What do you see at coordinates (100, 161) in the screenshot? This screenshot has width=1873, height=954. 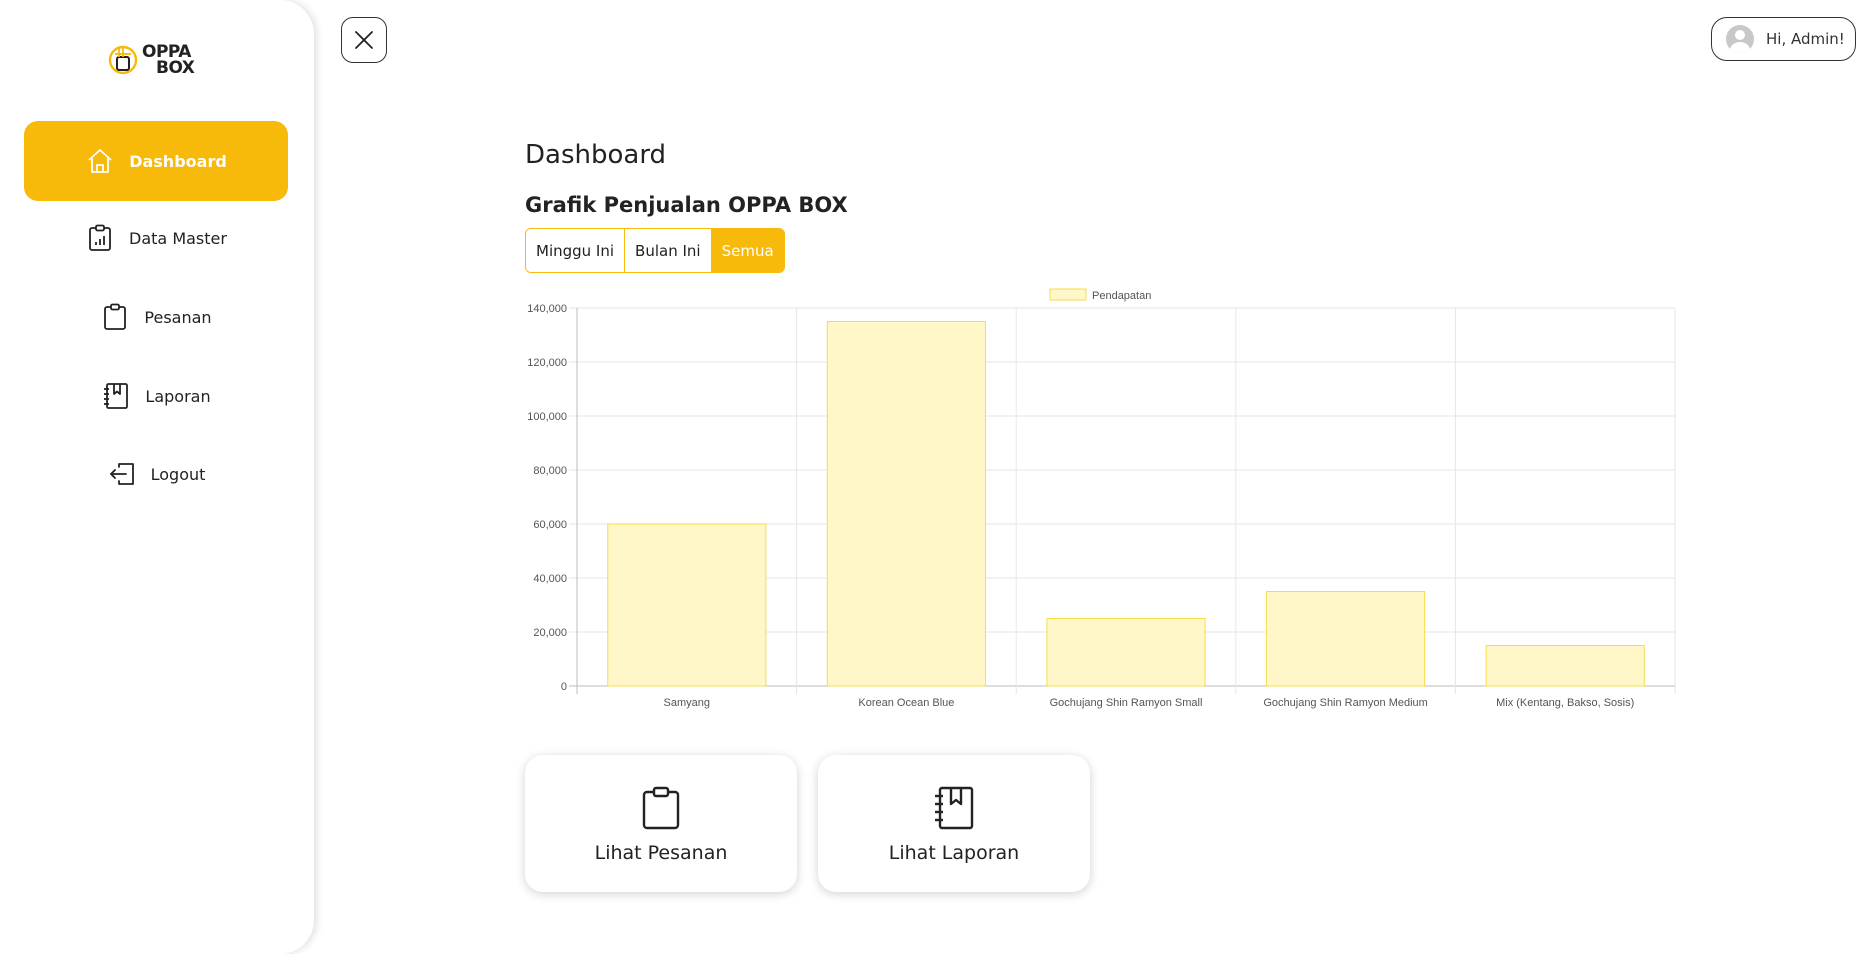 I see `home-icon` at bounding box center [100, 161].